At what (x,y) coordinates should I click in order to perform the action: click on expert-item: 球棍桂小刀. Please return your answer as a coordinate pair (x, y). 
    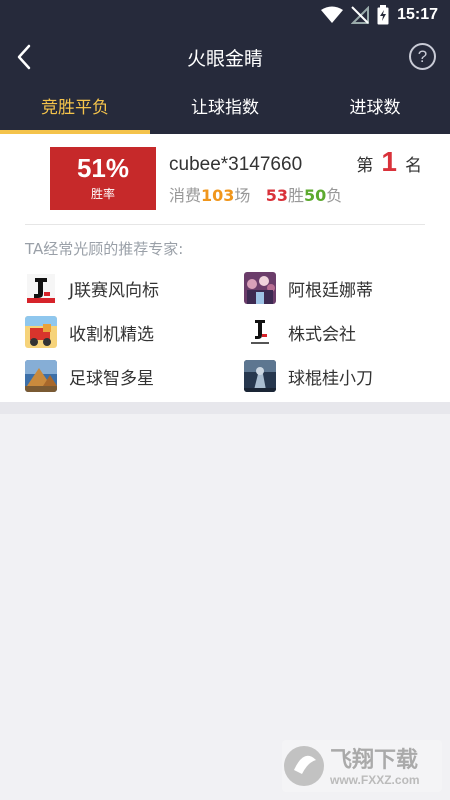
    Looking at the image, I should click on (308, 376).